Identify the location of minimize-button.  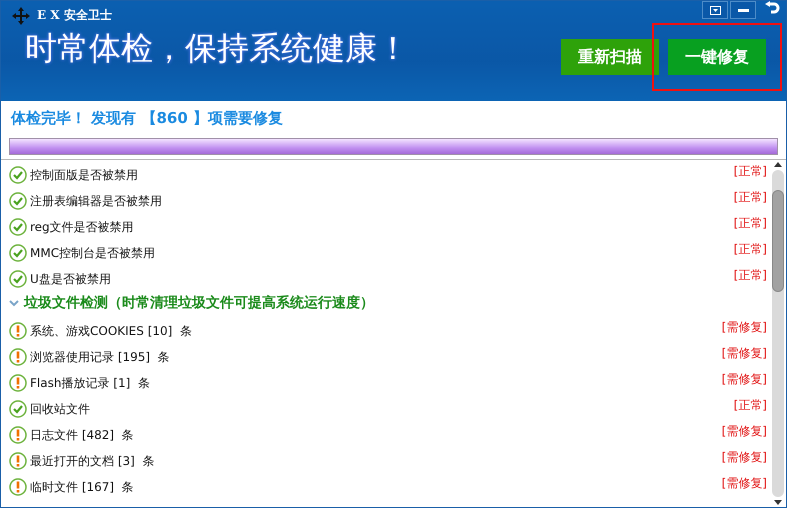
(743, 10).